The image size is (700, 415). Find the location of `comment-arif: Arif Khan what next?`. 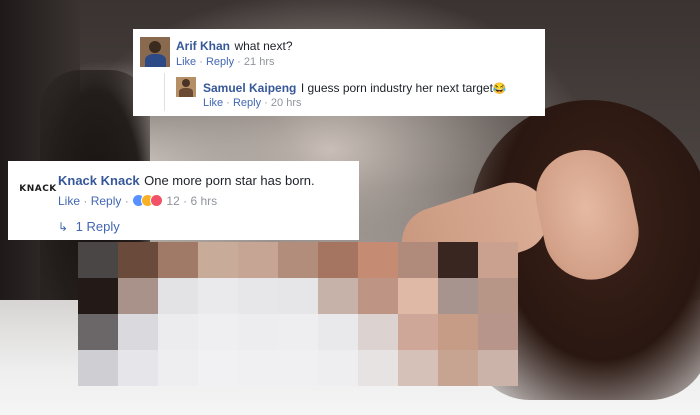

comment-arif: Arif Khan what next? is located at coordinates (234, 46).